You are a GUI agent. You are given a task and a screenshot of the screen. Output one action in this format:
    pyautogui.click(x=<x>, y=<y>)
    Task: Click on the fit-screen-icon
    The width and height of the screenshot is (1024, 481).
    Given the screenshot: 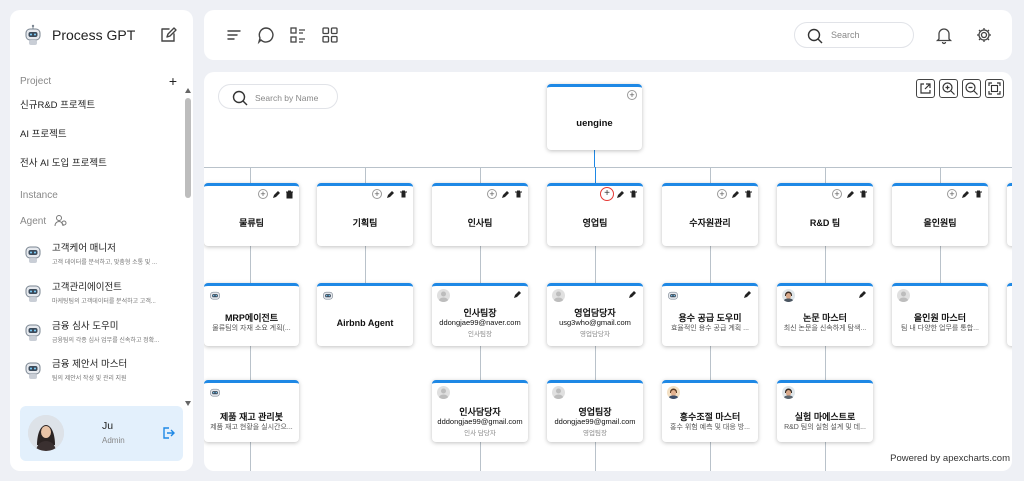 What is the action you would take?
    pyautogui.click(x=994, y=88)
    